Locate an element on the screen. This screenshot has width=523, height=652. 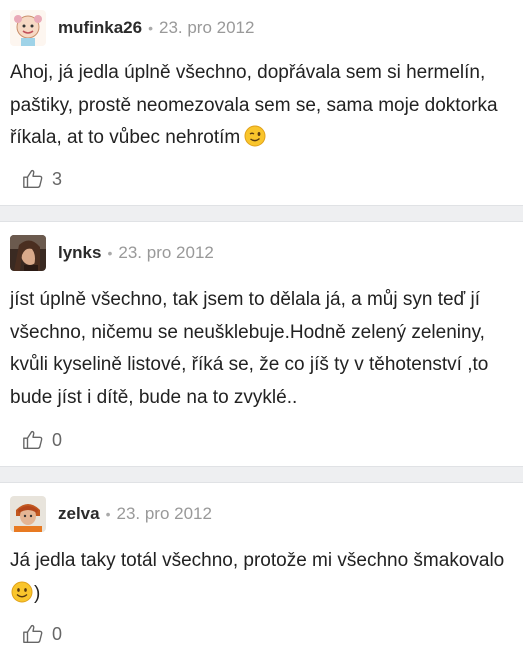
comment-header: lynks • 23. pro 2012 is located at coordinates (112, 253).